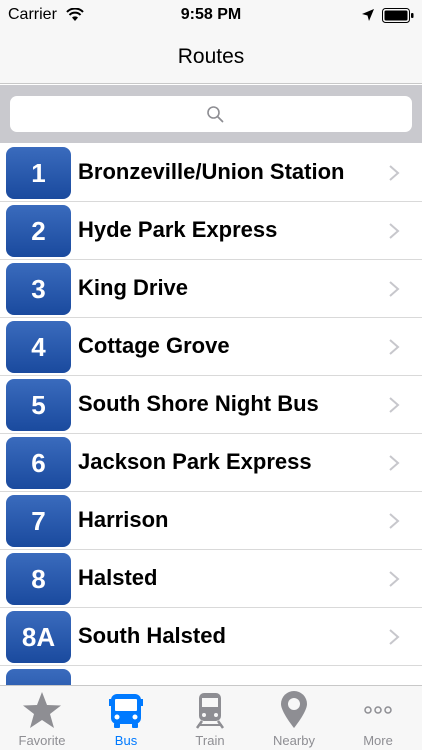 The width and height of the screenshot is (422, 750). What do you see at coordinates (133, 287) in the screenshot?
I see `route-name: King Drive` at bounding box center [133, 287].